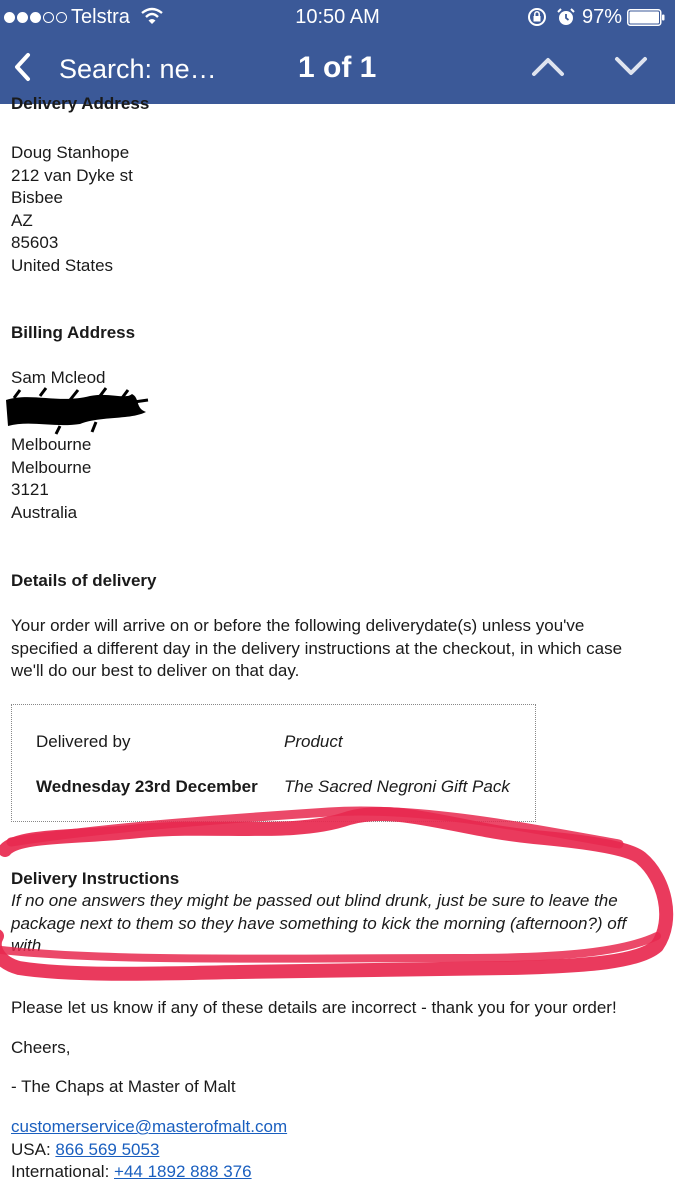 This screenshot has height=1200, width=675. What do you see at coordinates (149, 1126) in the screenshot?
I see `email-link: customerservice@masterofmalt.com` at bounding box center [149, 1126].